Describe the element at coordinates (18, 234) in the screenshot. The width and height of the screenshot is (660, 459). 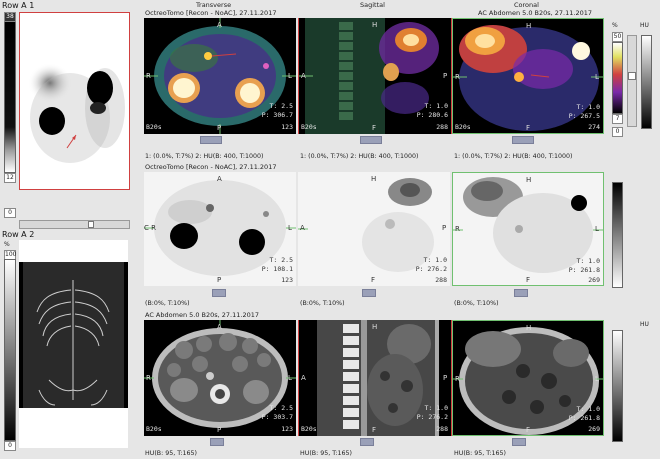
I see `row-a2-label: Row A 2` at that location.